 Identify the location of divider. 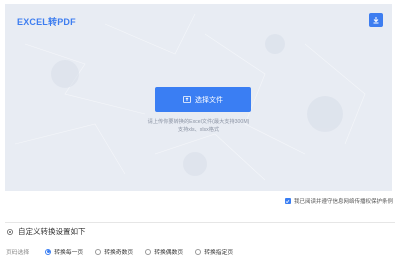
(200, 222).